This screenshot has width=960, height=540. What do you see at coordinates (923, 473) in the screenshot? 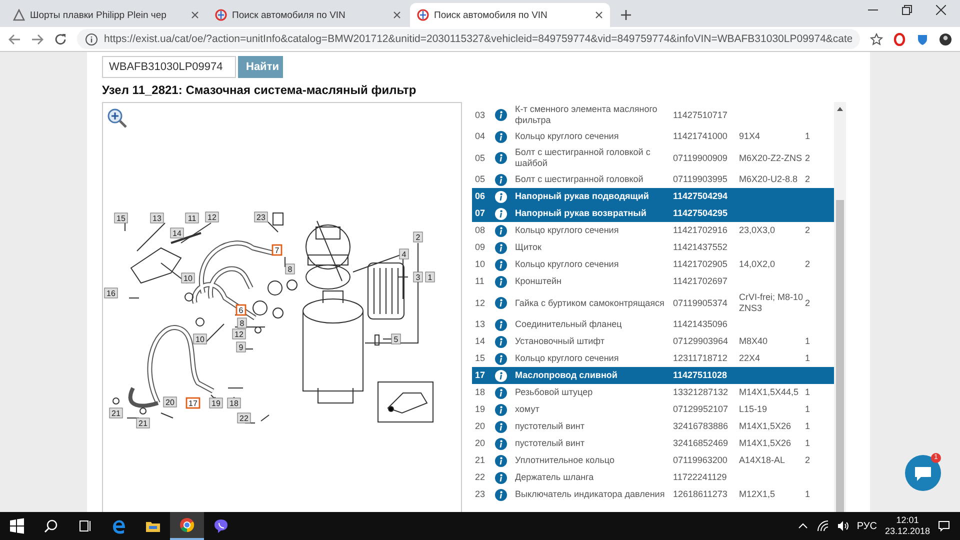
I see `chat-button` at bounding box center [923, 473].